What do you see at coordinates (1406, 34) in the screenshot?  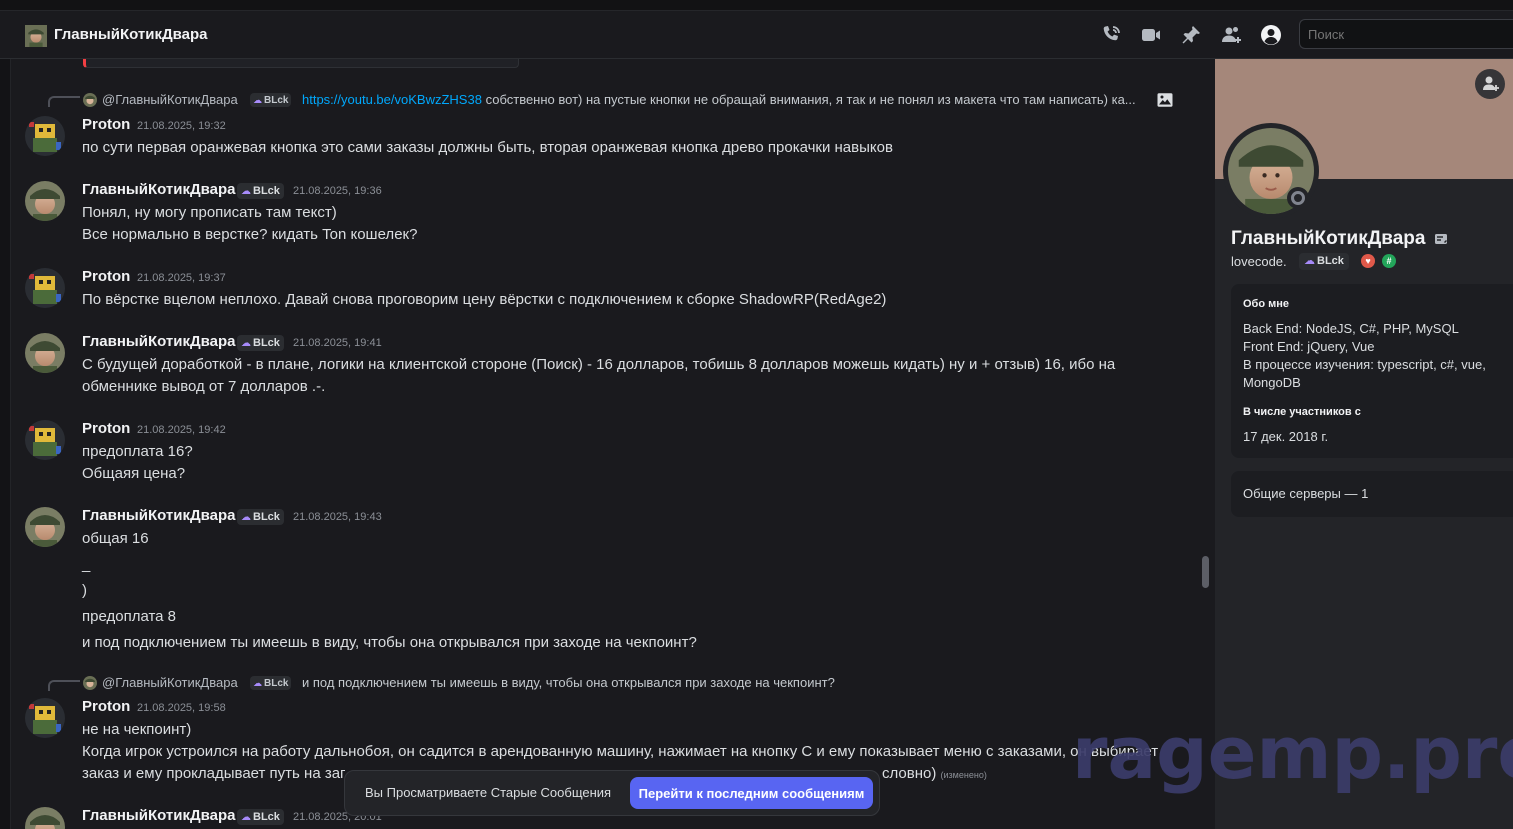 I see `search-input` at bounding box center [1406, 34].